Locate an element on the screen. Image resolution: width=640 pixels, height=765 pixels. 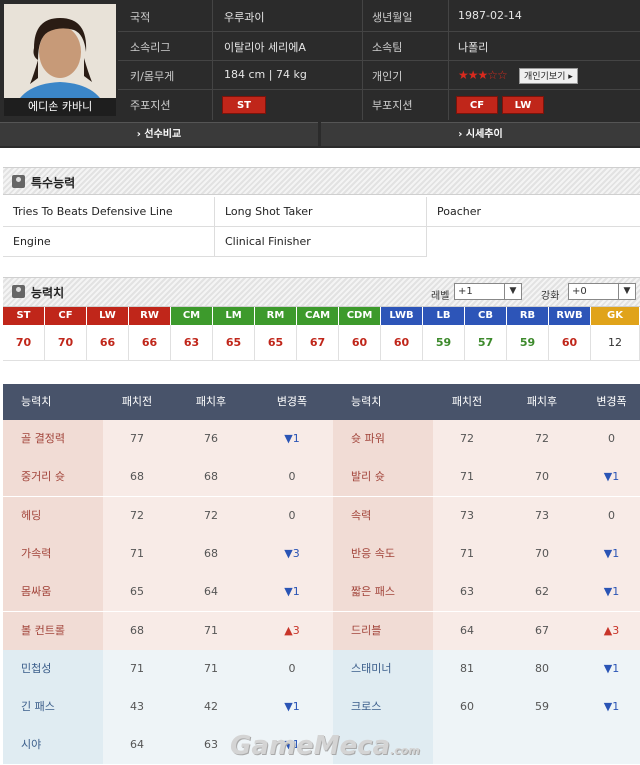
stat-value: 80 is located at coordinates (542, 668).